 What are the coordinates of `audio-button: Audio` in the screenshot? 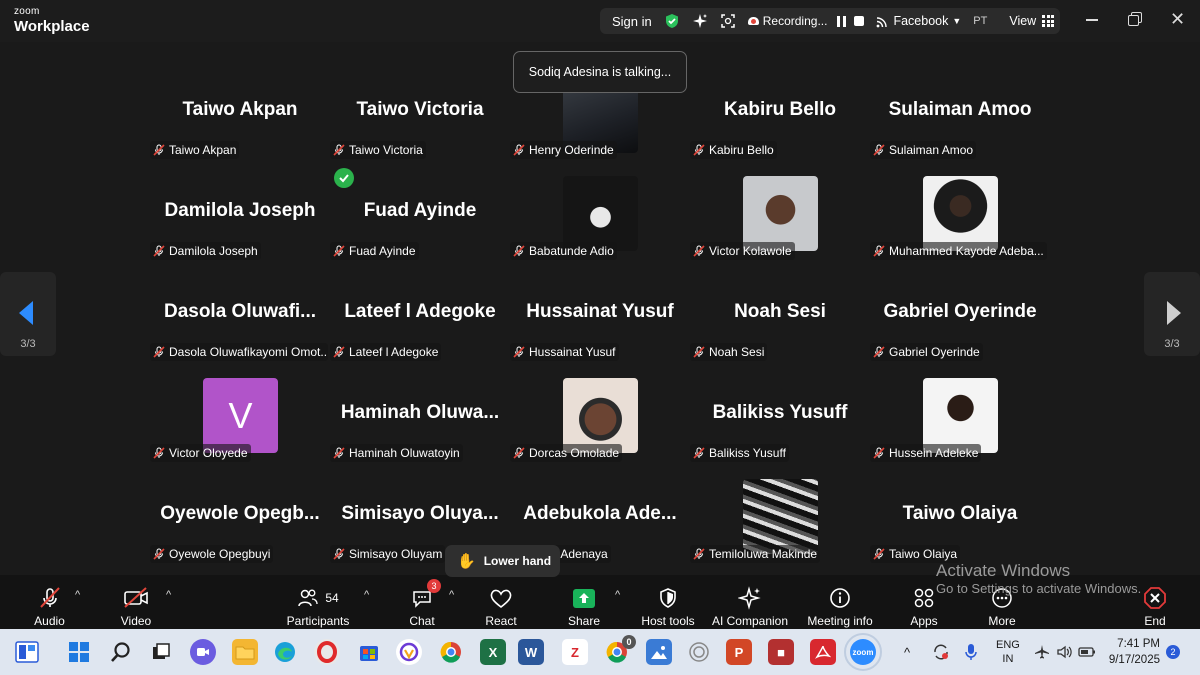 It's located at (49, 602).